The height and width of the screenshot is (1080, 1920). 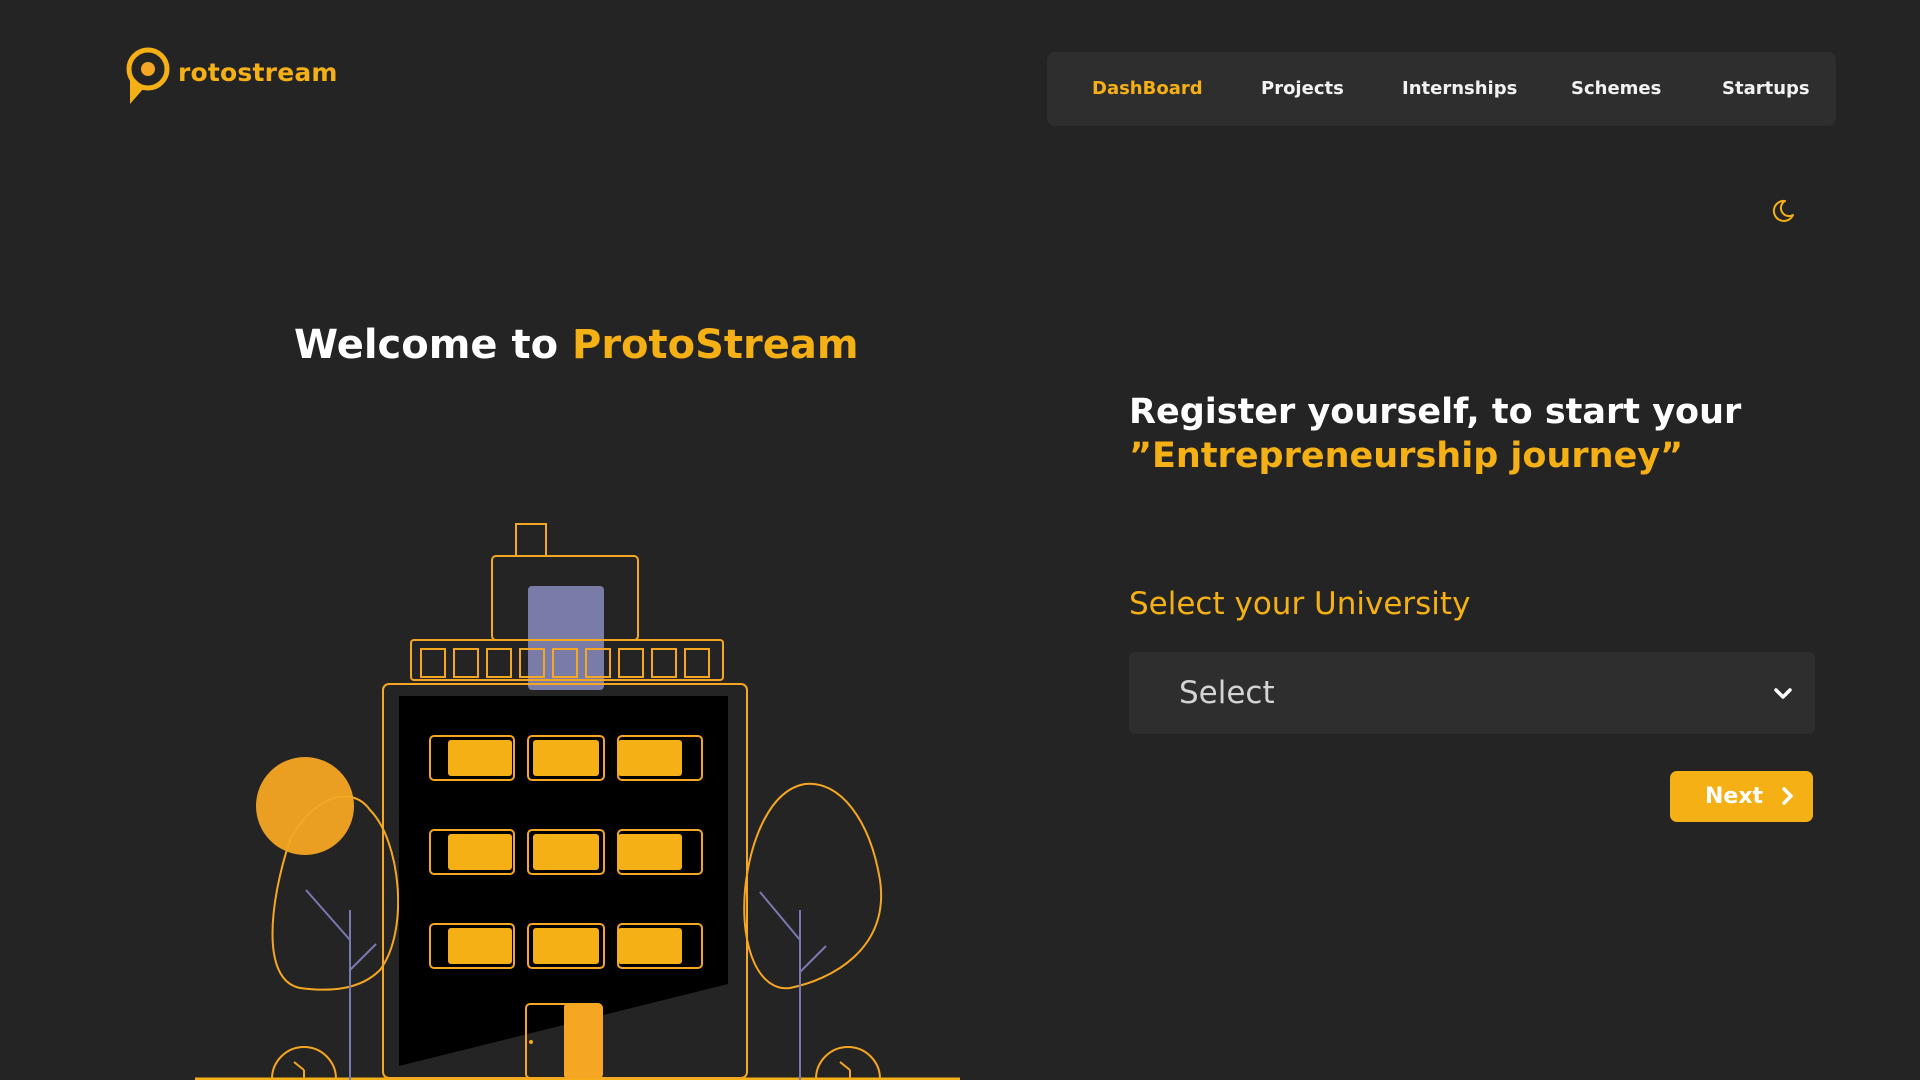 What do you see at coordinates (1766, 89) in the screenshot?
I see `nav-item-startups: Startups` at bounding box center [1766, 89].